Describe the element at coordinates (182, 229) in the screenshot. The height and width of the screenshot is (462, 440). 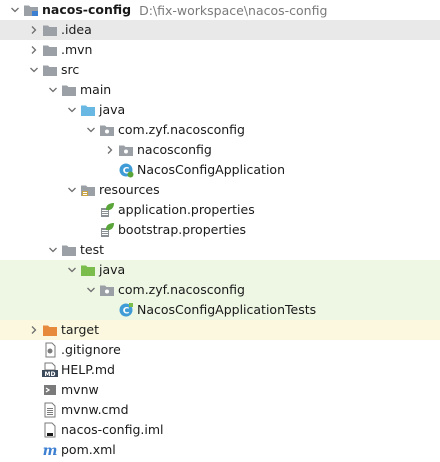
I see `tree-item-label: bootstrap.properties` at that location.